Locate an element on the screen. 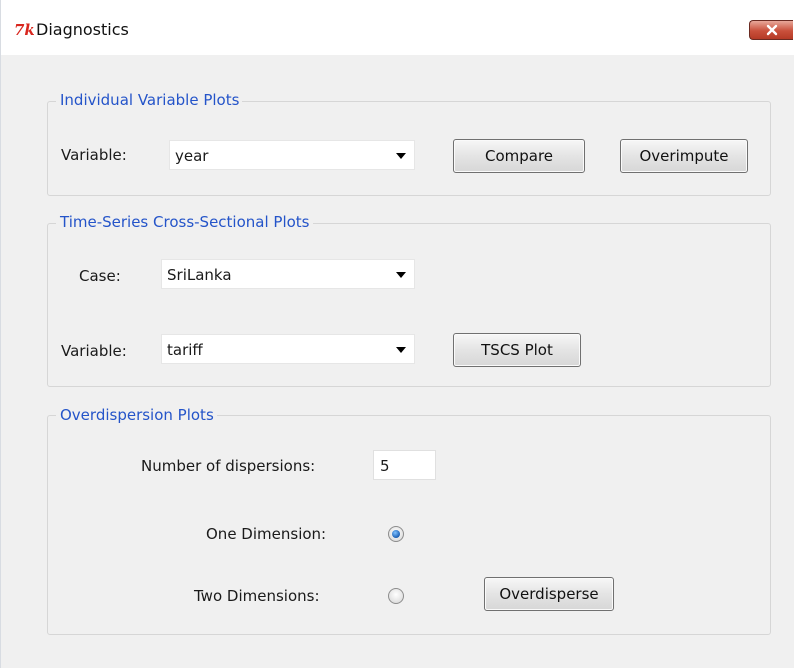 This screenshot has height=668, width=794. overdispersion-plots-legend: Overdispersion Plots is located at coordinates (136, 415).